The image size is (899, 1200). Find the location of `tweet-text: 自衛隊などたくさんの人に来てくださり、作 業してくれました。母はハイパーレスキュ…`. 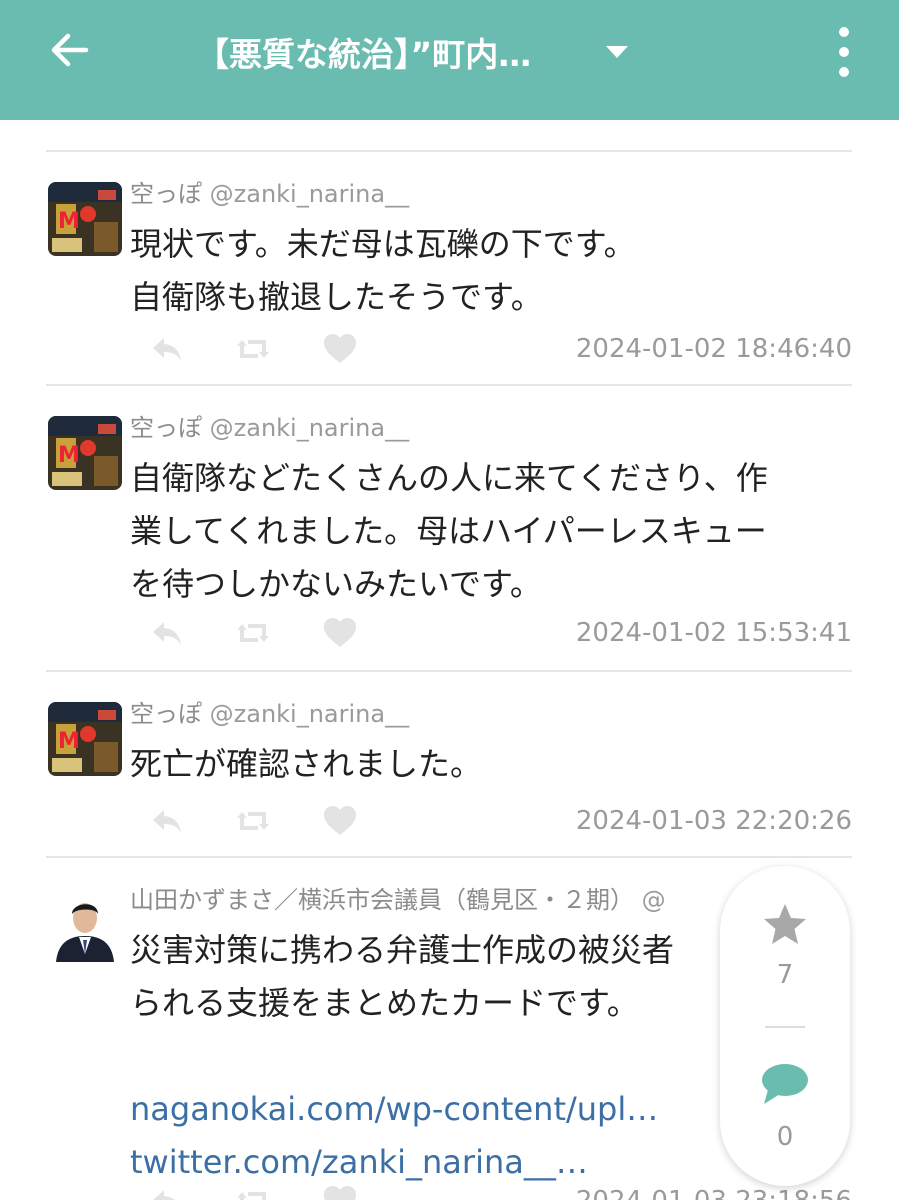

tweet-text: 自衛隊などたくさんの人に来てくださり、作 業してくれました。母はハイパーレスキュ… is located at coordinates (490, 531).